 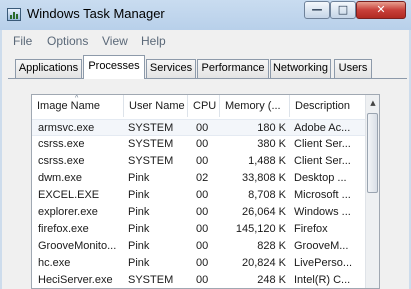 What do you see at coordinates (205, 15) in the screenshot?
I see `title-bar: Windows Task Manager — □ ✕` at bounding box center [205, 15].